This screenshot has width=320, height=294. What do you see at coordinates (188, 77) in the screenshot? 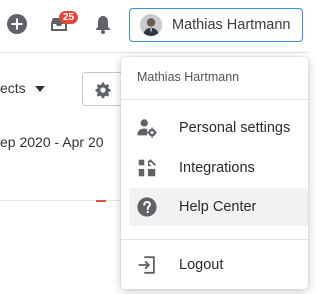
I see `menu-header-name: Mathias Hartmann` at bounding box center [188, 77].